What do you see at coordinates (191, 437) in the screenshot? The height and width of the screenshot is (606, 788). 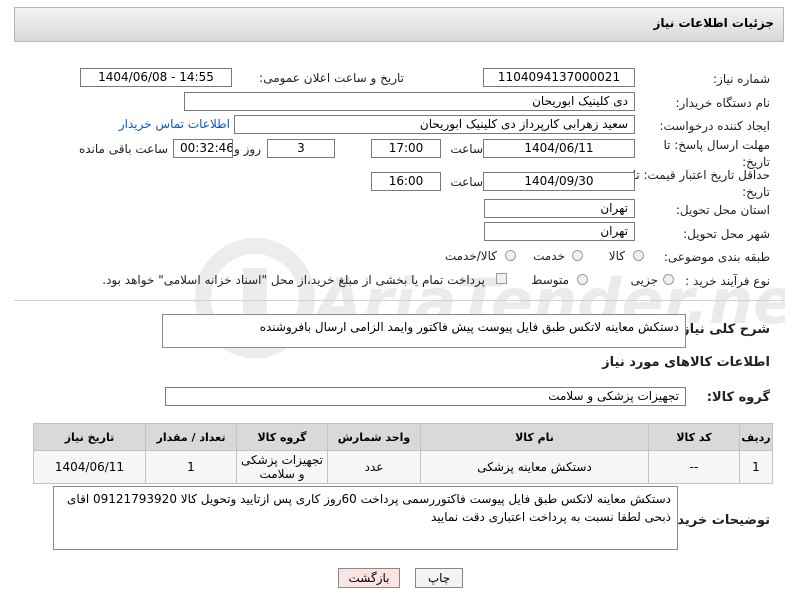 I see `col-qty: تعداد / مقدار` at bounding box center [191, 437].